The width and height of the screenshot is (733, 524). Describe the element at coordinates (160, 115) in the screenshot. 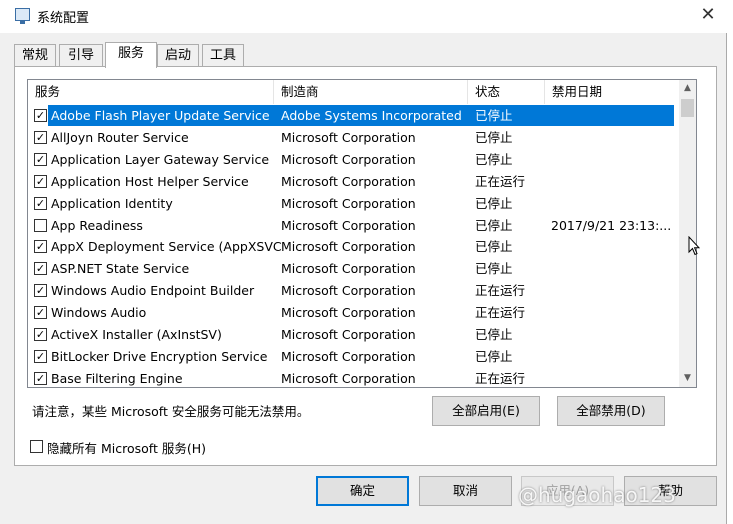

I see `service-name: Adobe Flash Player Update Service` at that location.